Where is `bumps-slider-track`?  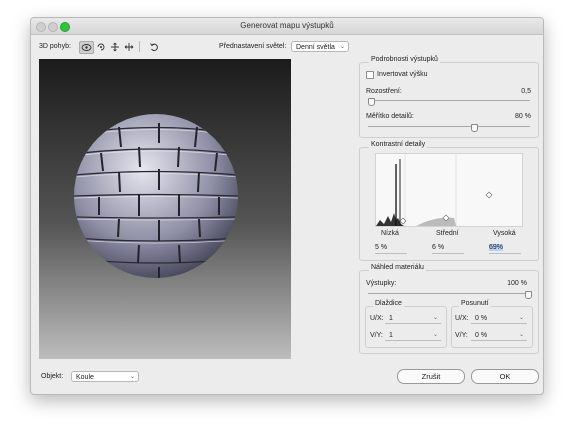
bumps-slider-track is located at coordinates (449, 293).